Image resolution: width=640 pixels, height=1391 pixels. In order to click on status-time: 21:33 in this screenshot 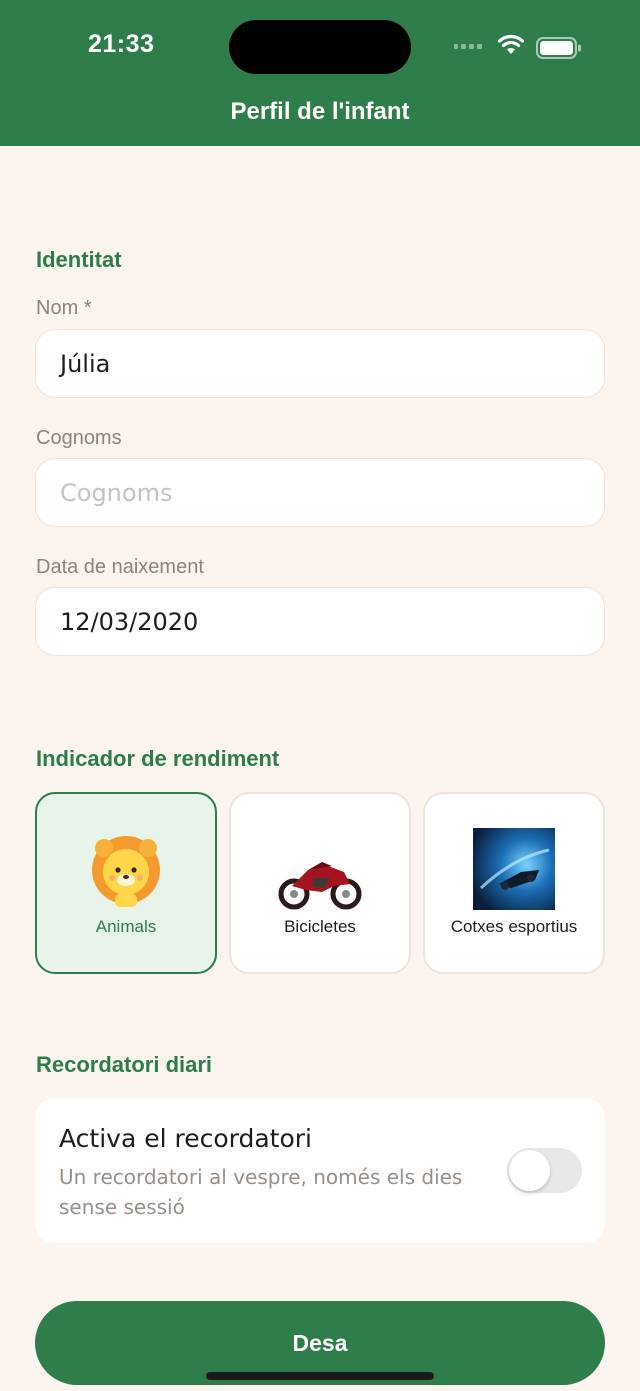, I will do `click(121, 44)`.